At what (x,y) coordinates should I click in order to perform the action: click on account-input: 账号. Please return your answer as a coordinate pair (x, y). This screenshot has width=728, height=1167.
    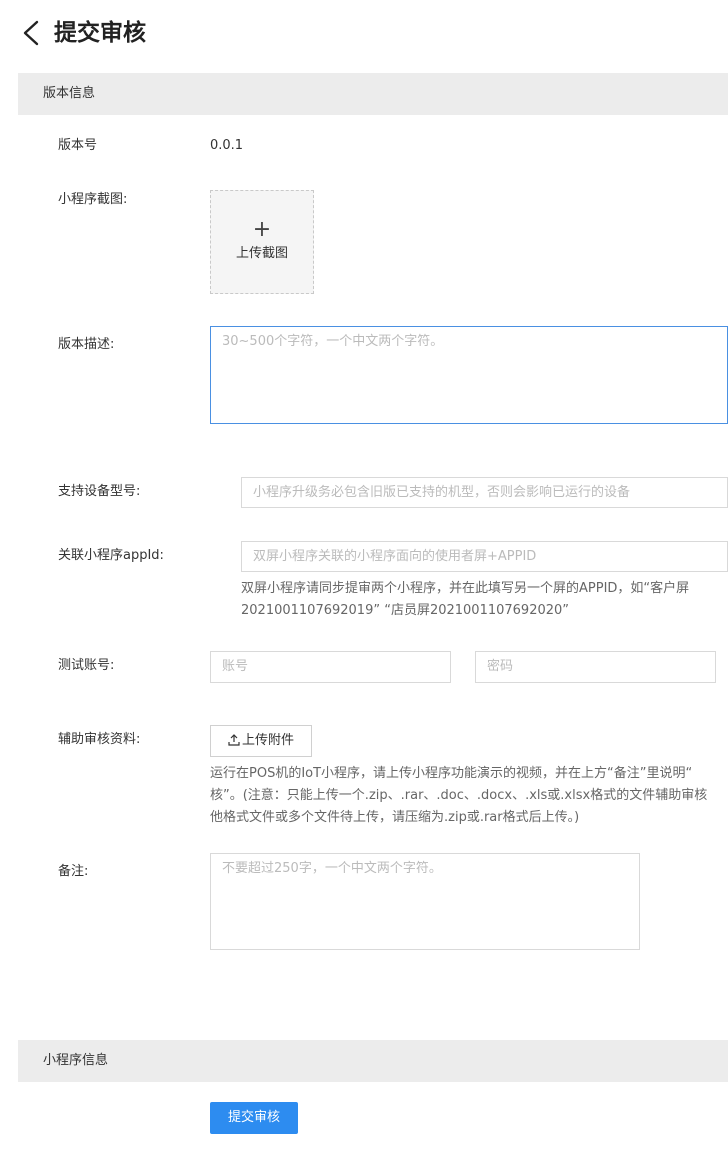
    Looking at the image, I should click on (330, 667).